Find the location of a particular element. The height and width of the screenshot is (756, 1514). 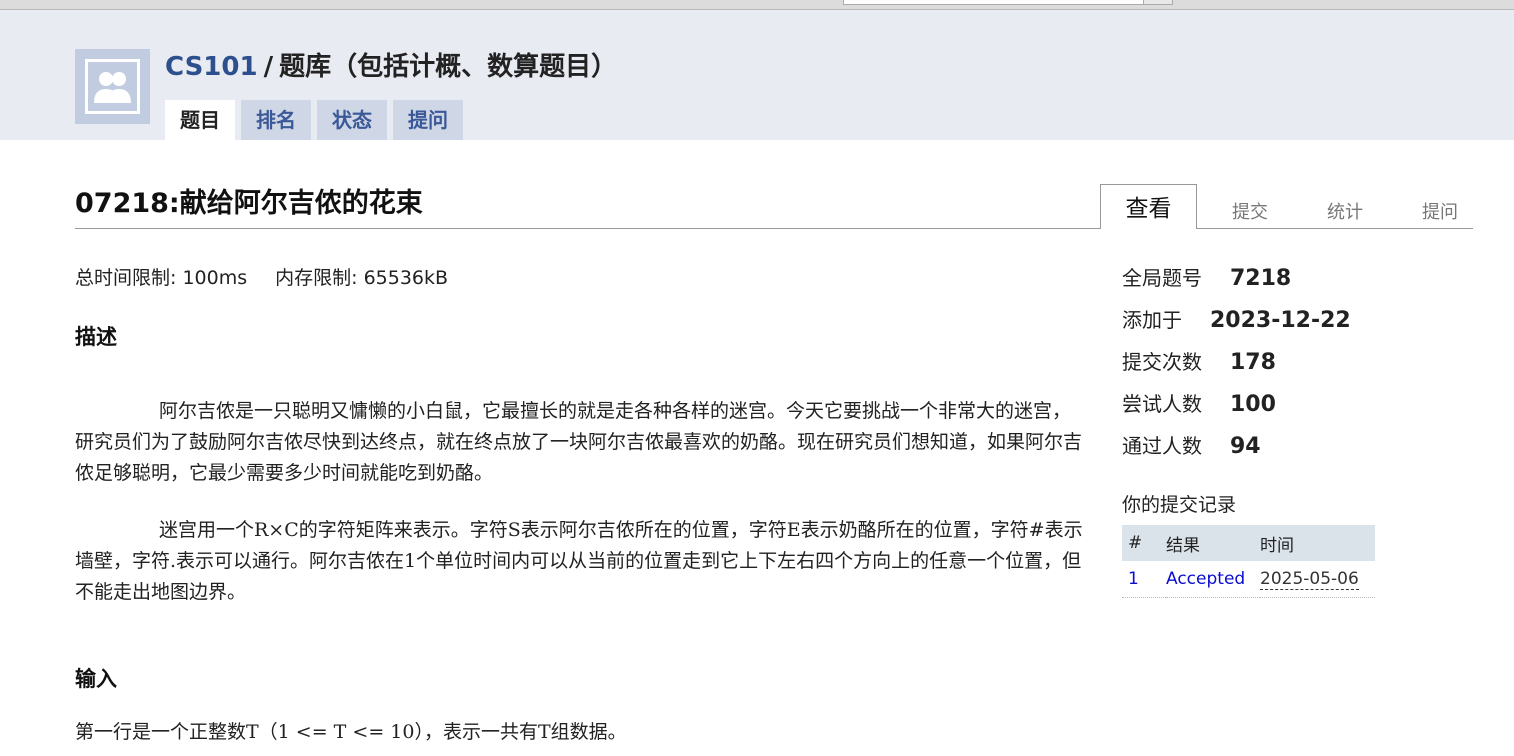

column-header-number: # is located at coordinates (1144, 543).